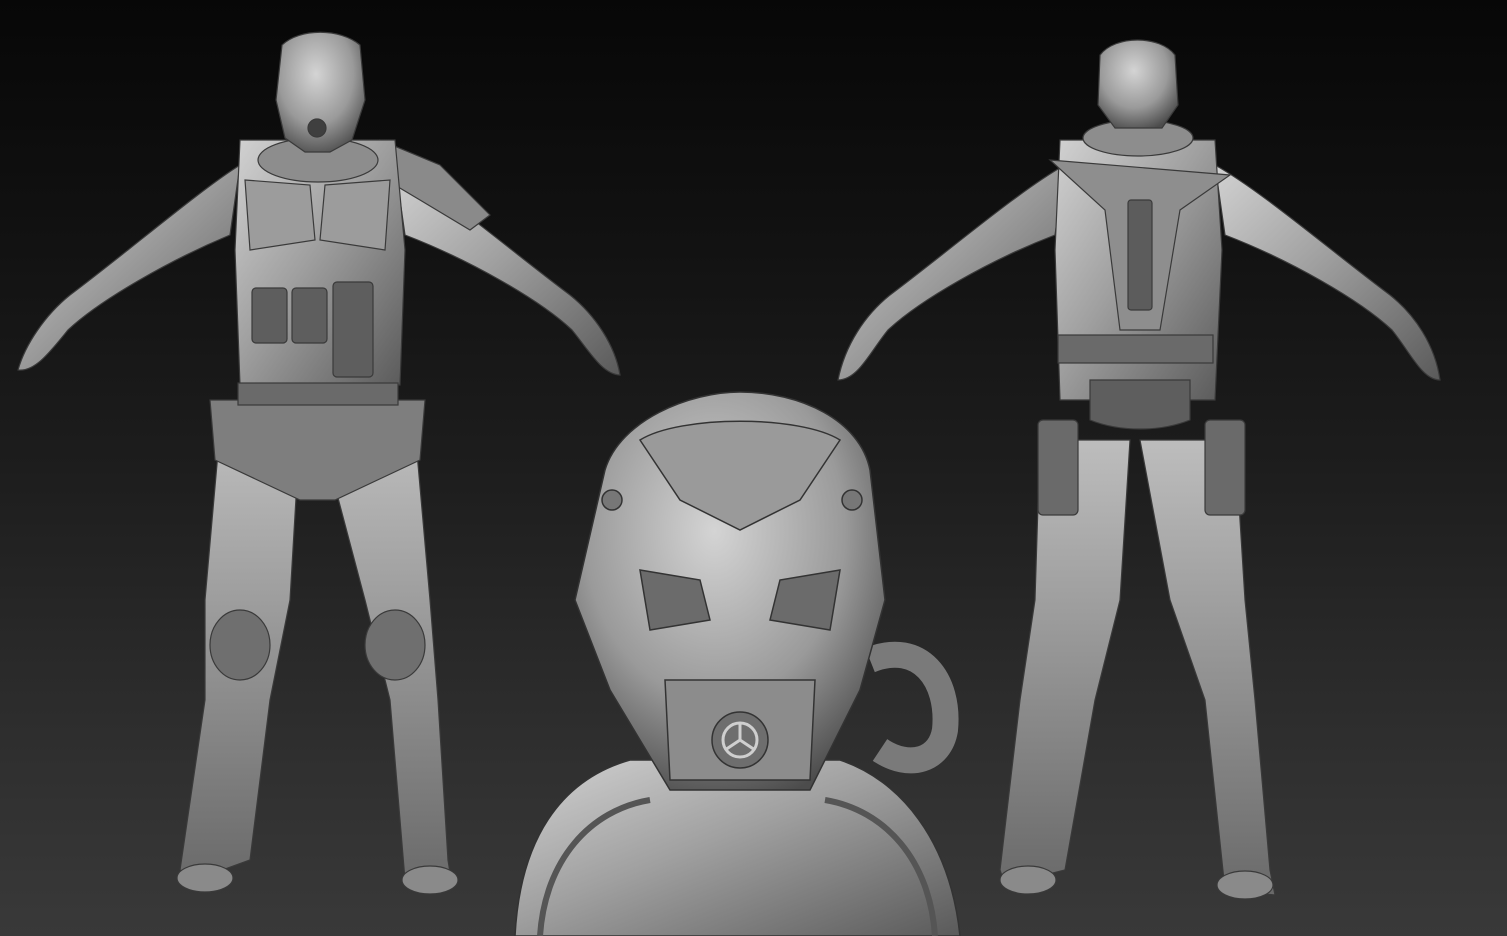 The height and width of the screenshot is (936, 1507). Describe the element at coordinates (612, 500) in the screenshot. I see `closeup-left-bolt` at that location.